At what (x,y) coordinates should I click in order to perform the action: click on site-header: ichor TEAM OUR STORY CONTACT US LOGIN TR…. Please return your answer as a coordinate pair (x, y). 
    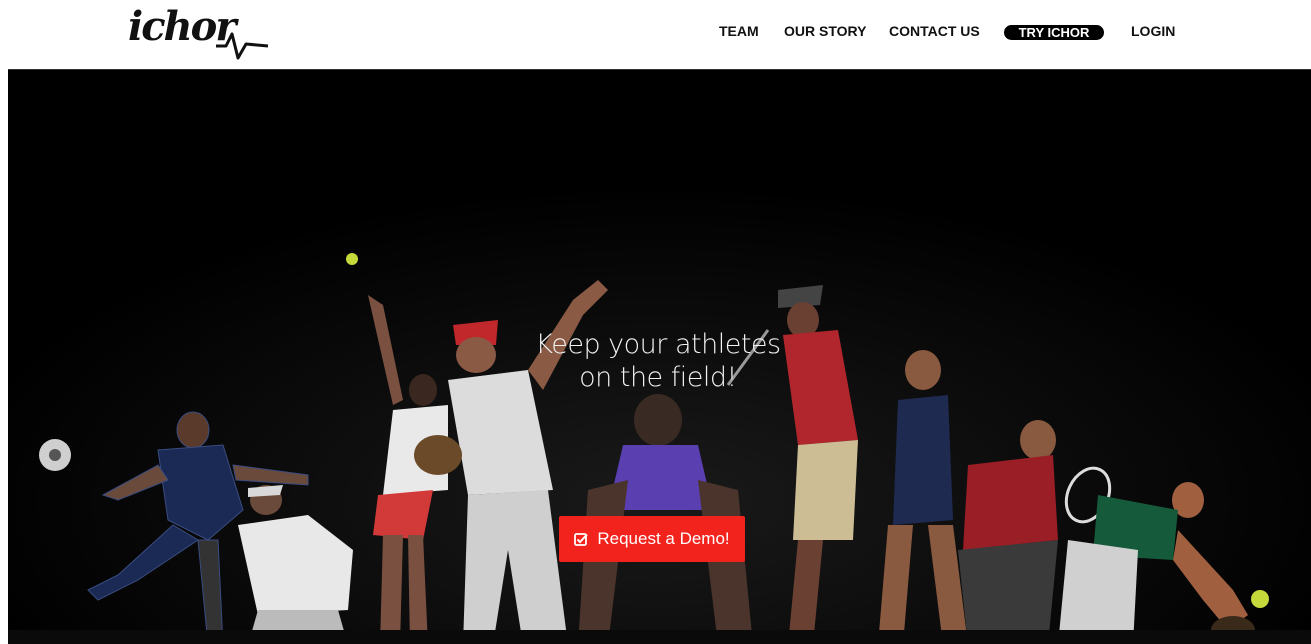
    Looking at the image, I should click on (655, 34).